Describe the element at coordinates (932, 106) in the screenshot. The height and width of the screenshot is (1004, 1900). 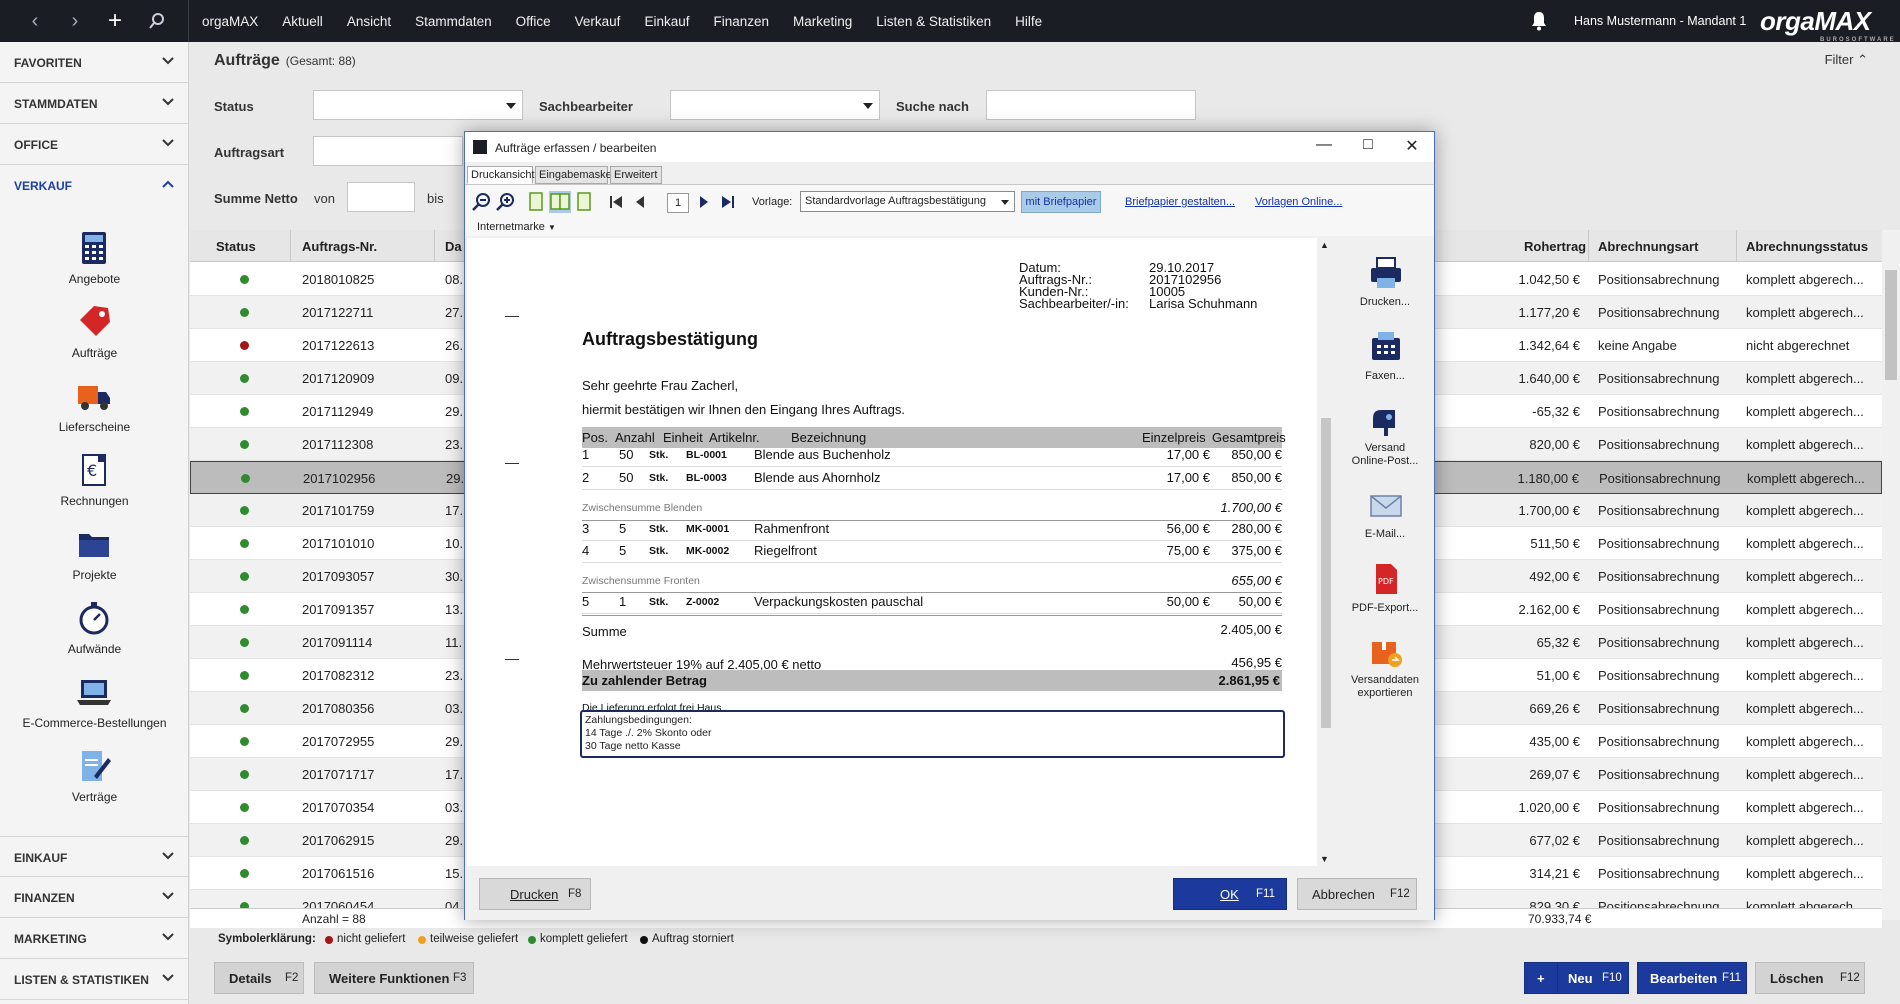
I see `suche-label: Suche nach` at that location.